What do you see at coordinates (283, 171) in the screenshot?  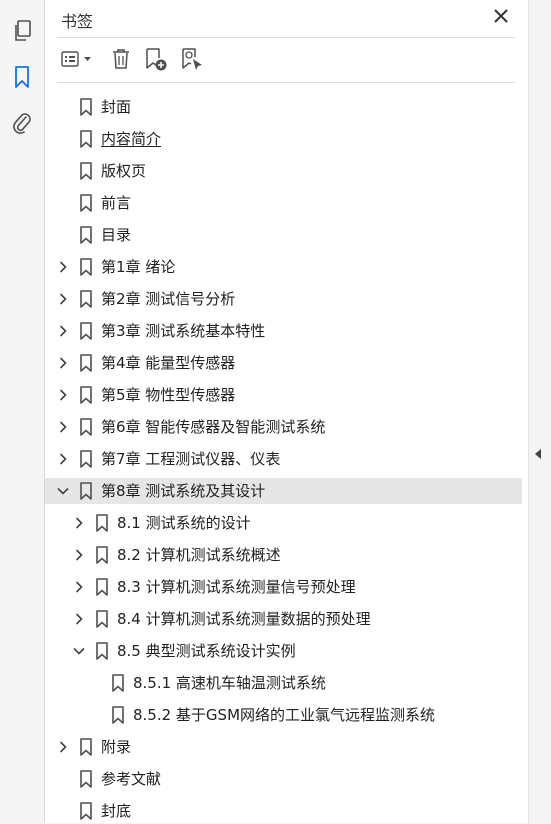 I see `bookmark-row: 版权页` at bounding box center [283, 171].